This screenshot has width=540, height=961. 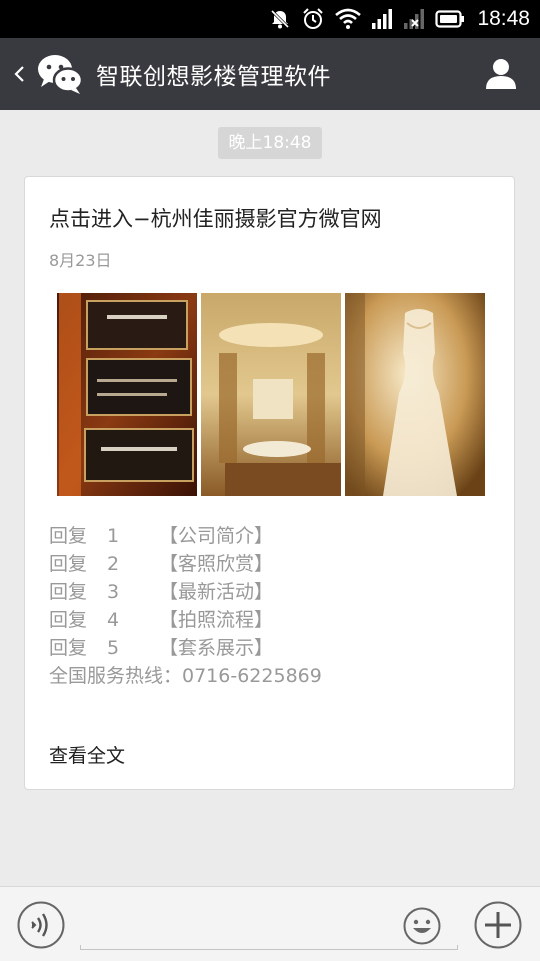 I want to click on reply-item: 回复 1 【公司简介】, so click(x=185, y=536).